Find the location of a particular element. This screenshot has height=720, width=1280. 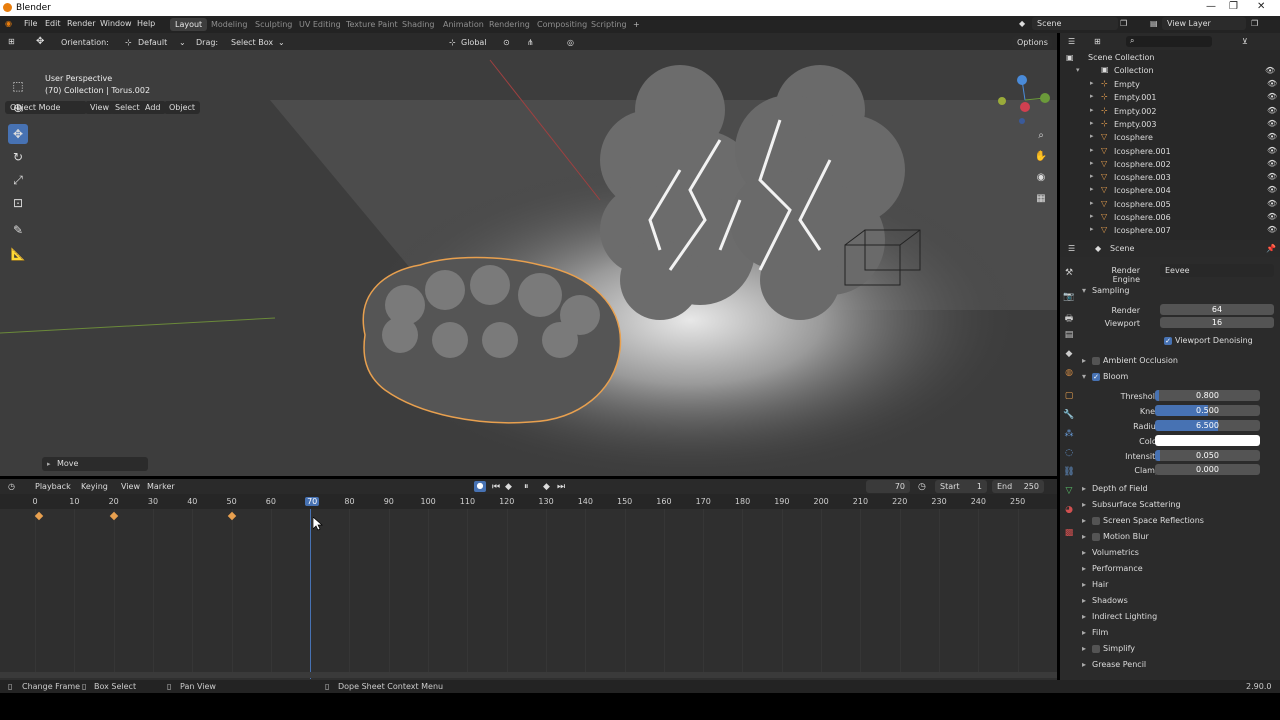

timeline-scrollbar is located at coordinates (528, 675).